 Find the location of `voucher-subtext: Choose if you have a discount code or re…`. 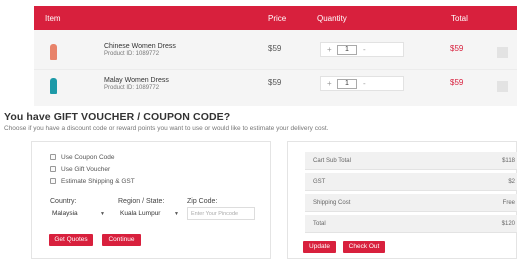

voucher-subtext: Choose if you have a discount code or re… is located at coordinates (166, 128).